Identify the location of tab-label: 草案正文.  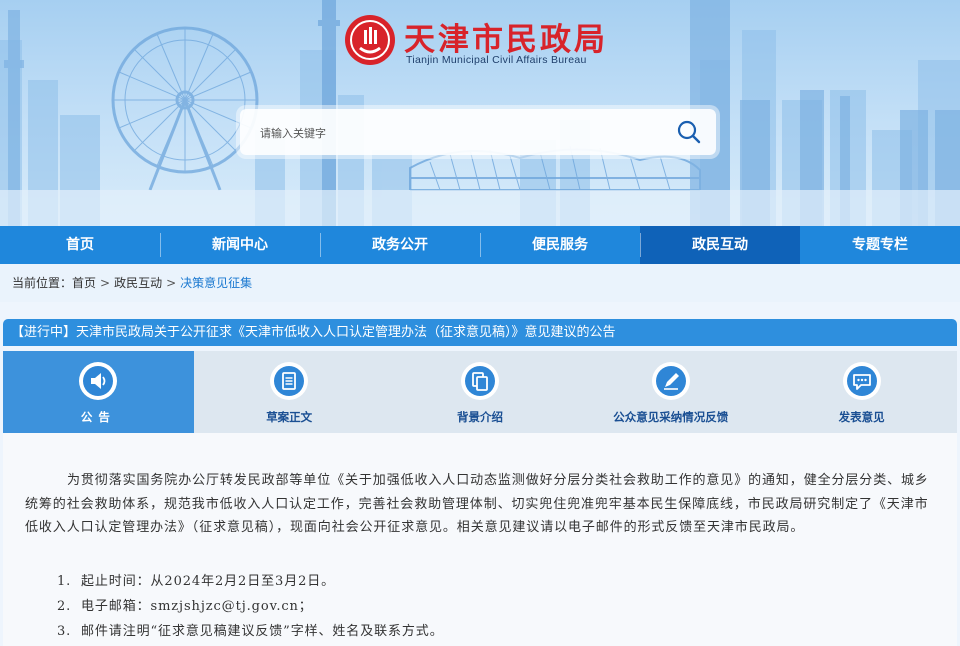
(289, 417).